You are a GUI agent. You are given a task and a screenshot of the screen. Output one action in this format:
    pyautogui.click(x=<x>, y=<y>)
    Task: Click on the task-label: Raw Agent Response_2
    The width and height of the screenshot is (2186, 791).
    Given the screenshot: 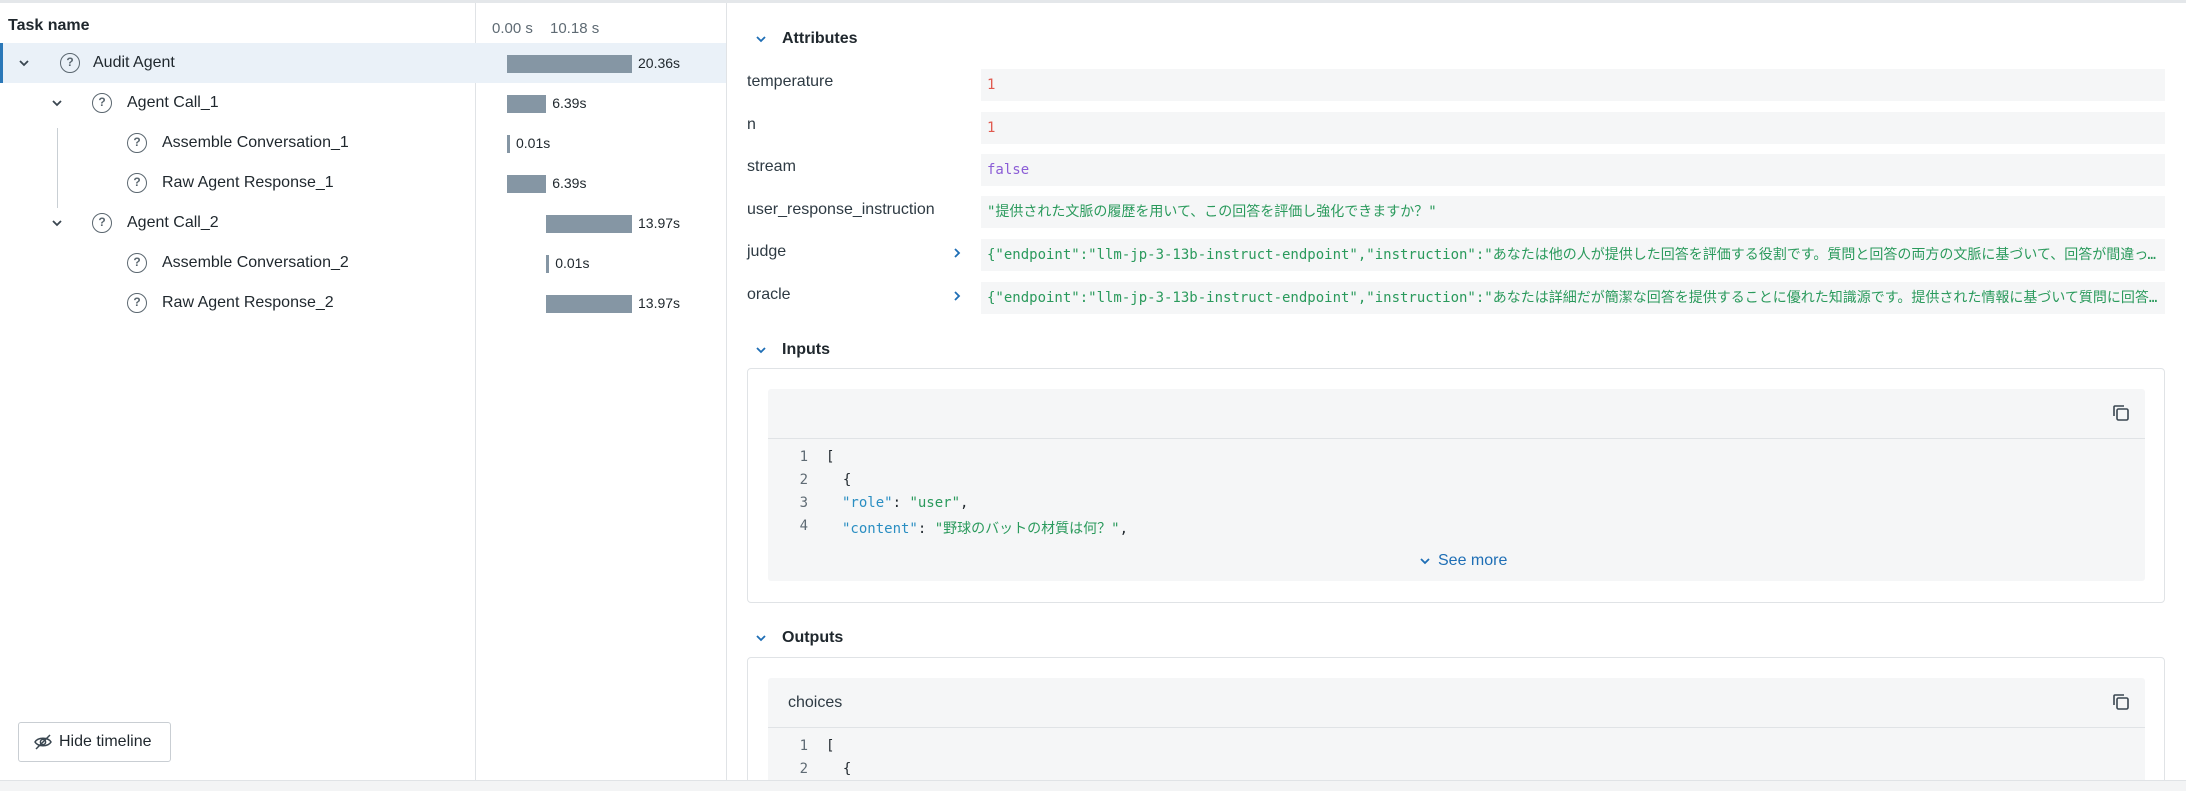 What is the action you would take?
    pyautogui.click(x=248, y=302)
    